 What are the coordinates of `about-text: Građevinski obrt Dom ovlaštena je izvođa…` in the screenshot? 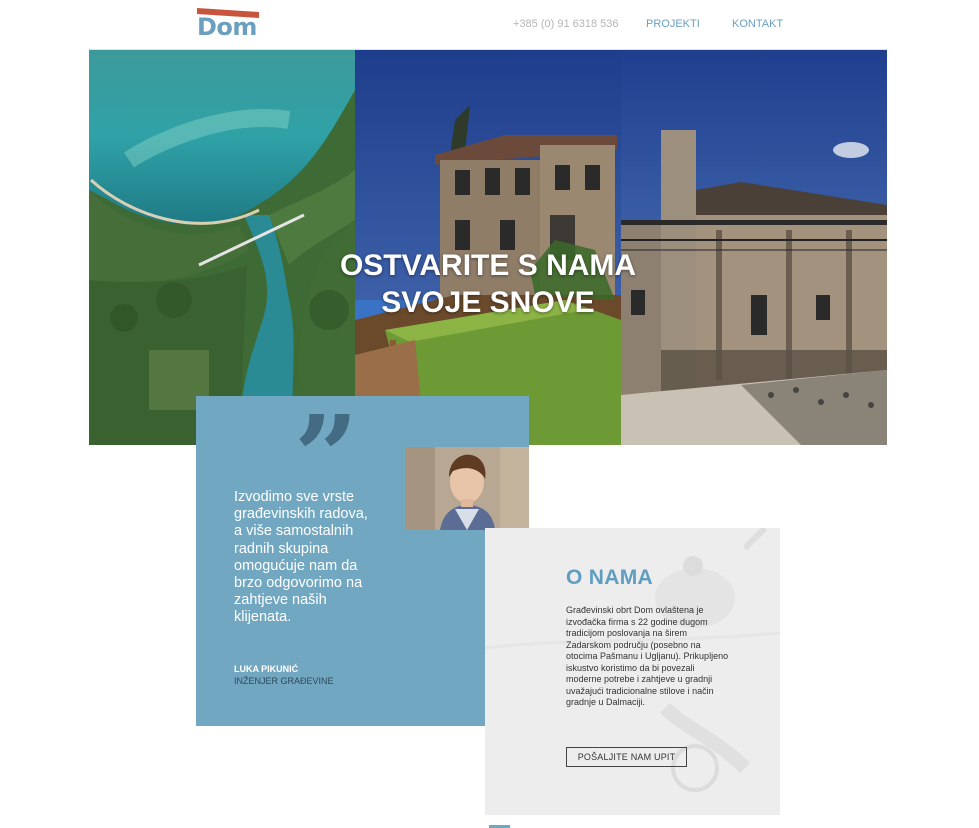 It's located at (647, 656).